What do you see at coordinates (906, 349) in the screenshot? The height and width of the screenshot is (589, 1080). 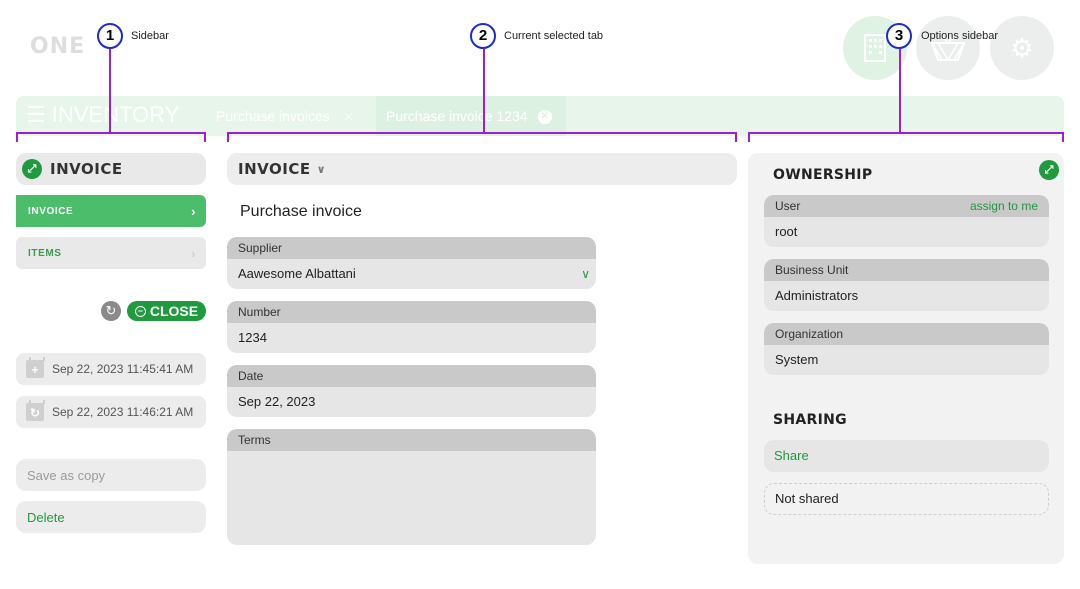 I see `organization-field: Organization System` at bounding box center [906, 349].